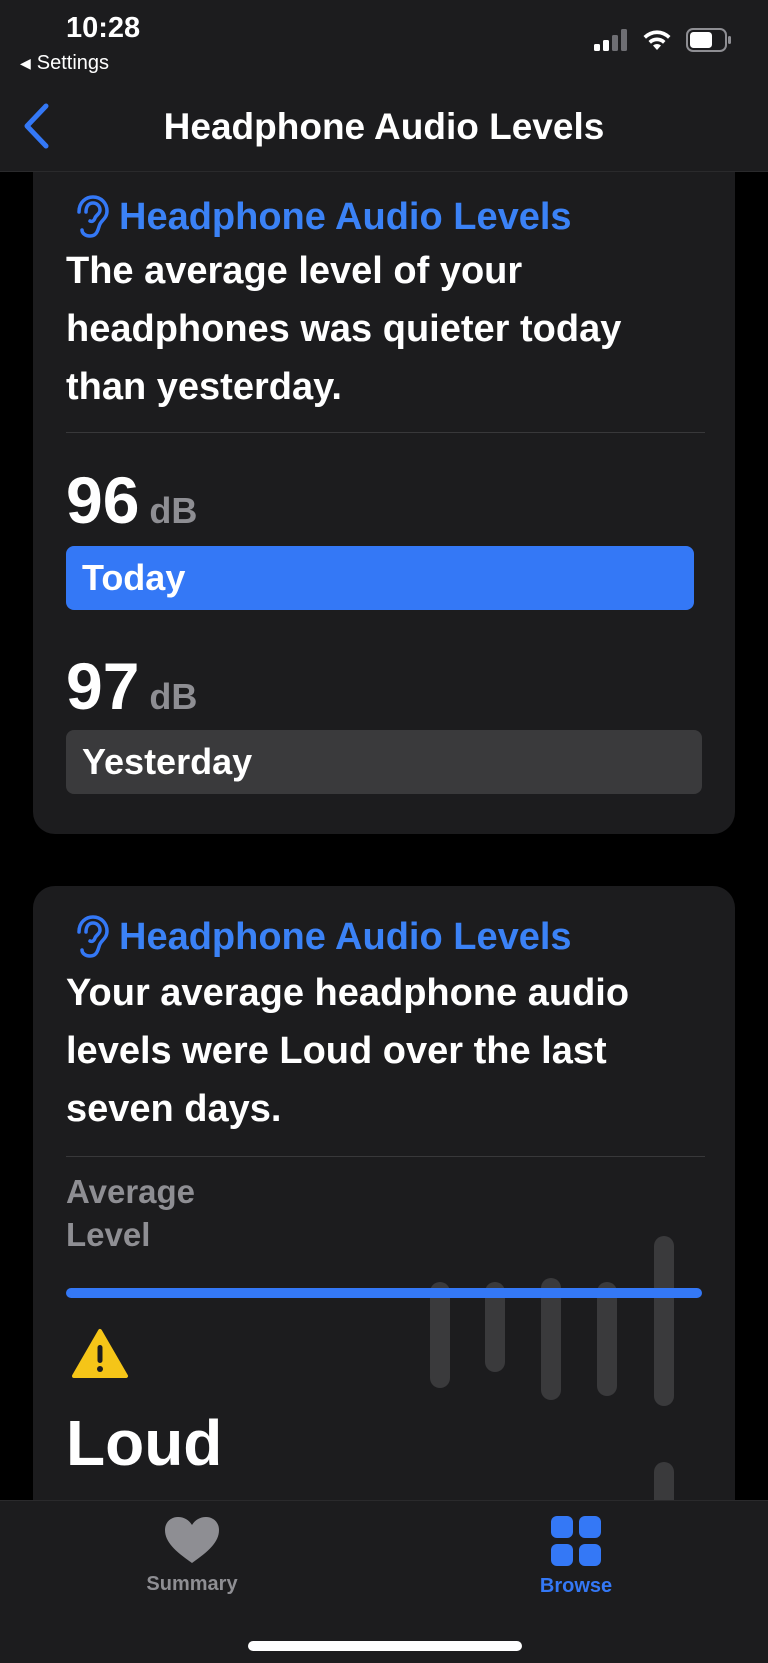 This screenshot has height=1663, width=768. I want to click on yesterday-level: 97 dB, so click(131, 686).